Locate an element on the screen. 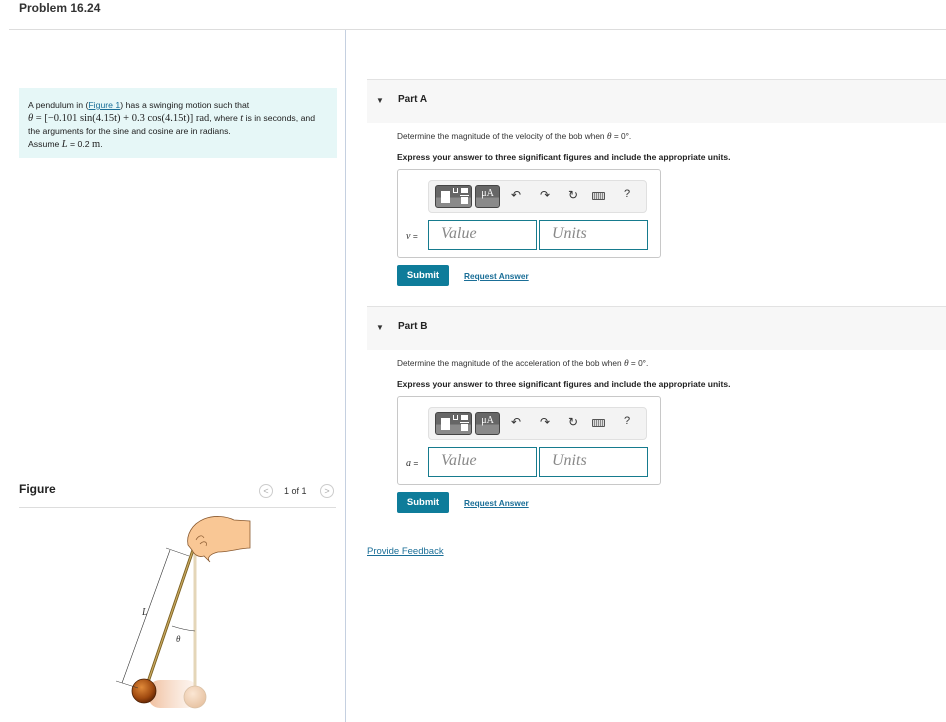 The height and width of the screenshot is (722, 946). header-divider is located at coordinates (477, 29).